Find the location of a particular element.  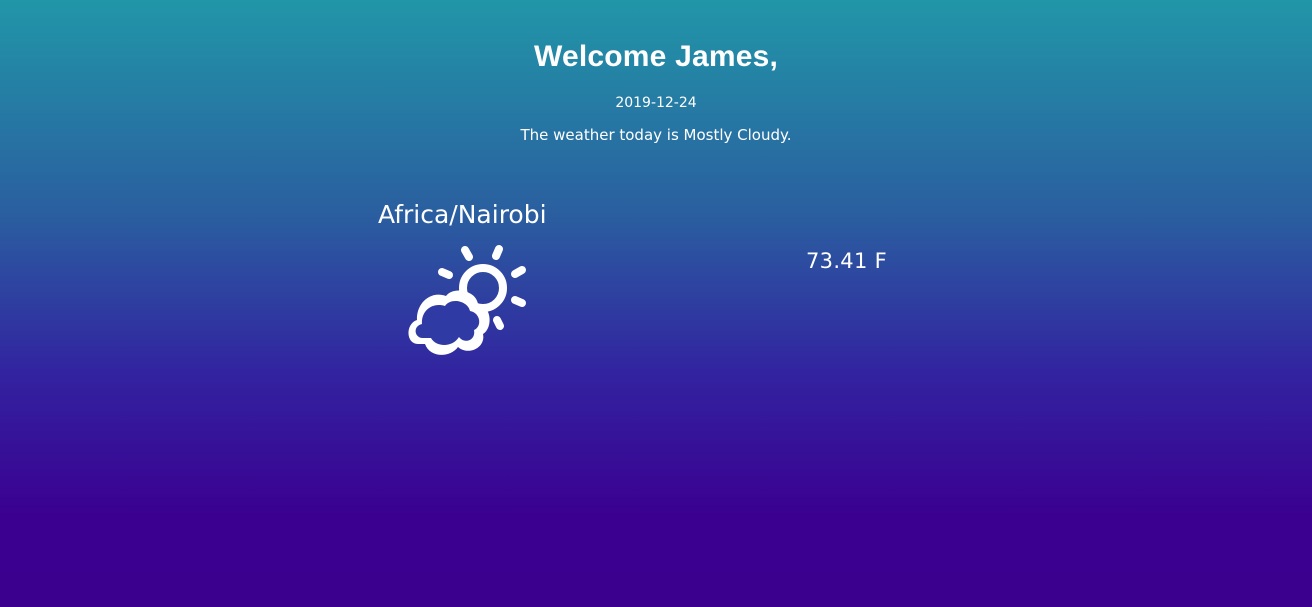

temperature-reading: 73.41 F is located at coordinates (846, 261).